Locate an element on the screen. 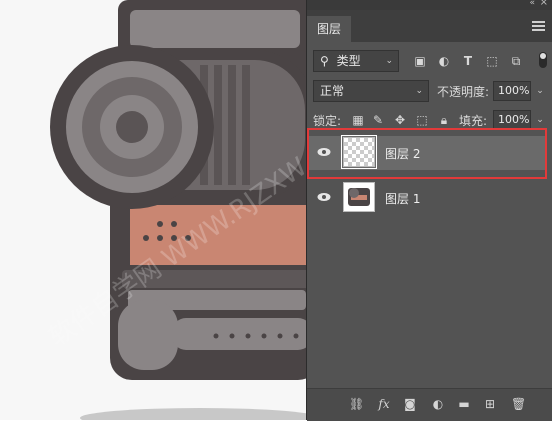 The image size is (552, 421). tab-layers: 图层 is located at coordinates (329, 29).